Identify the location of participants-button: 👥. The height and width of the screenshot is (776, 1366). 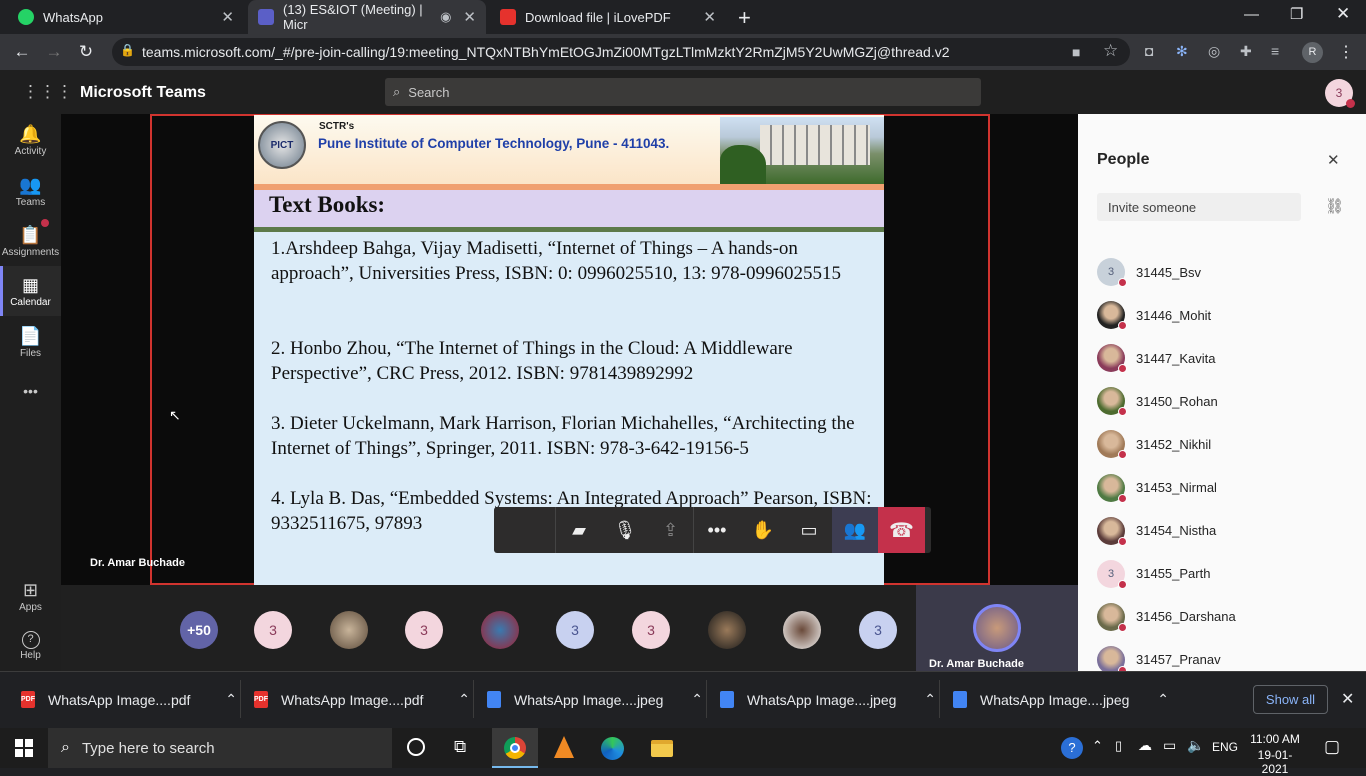
(855, 530).